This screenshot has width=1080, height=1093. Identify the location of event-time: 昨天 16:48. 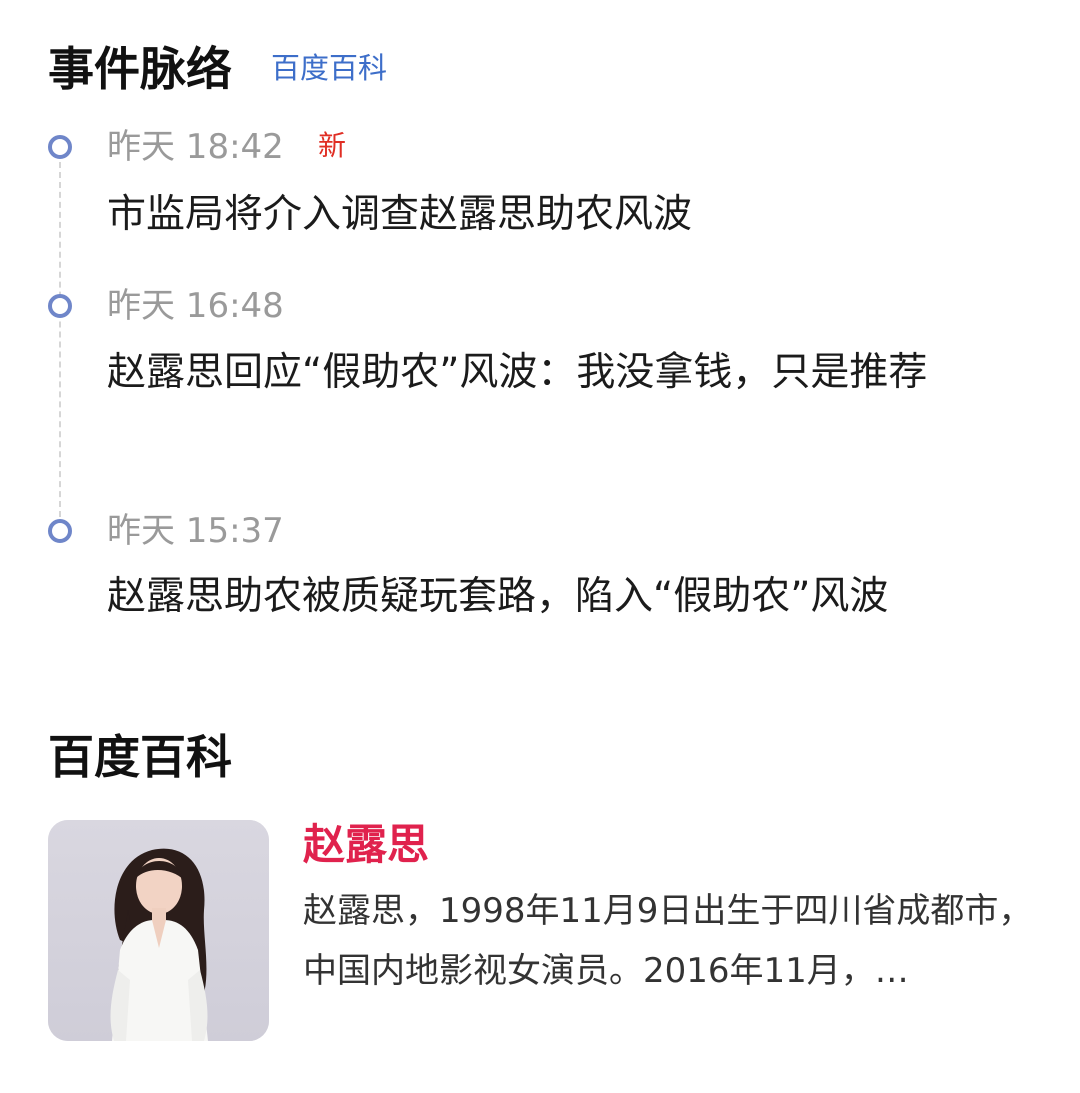
(195, 306).